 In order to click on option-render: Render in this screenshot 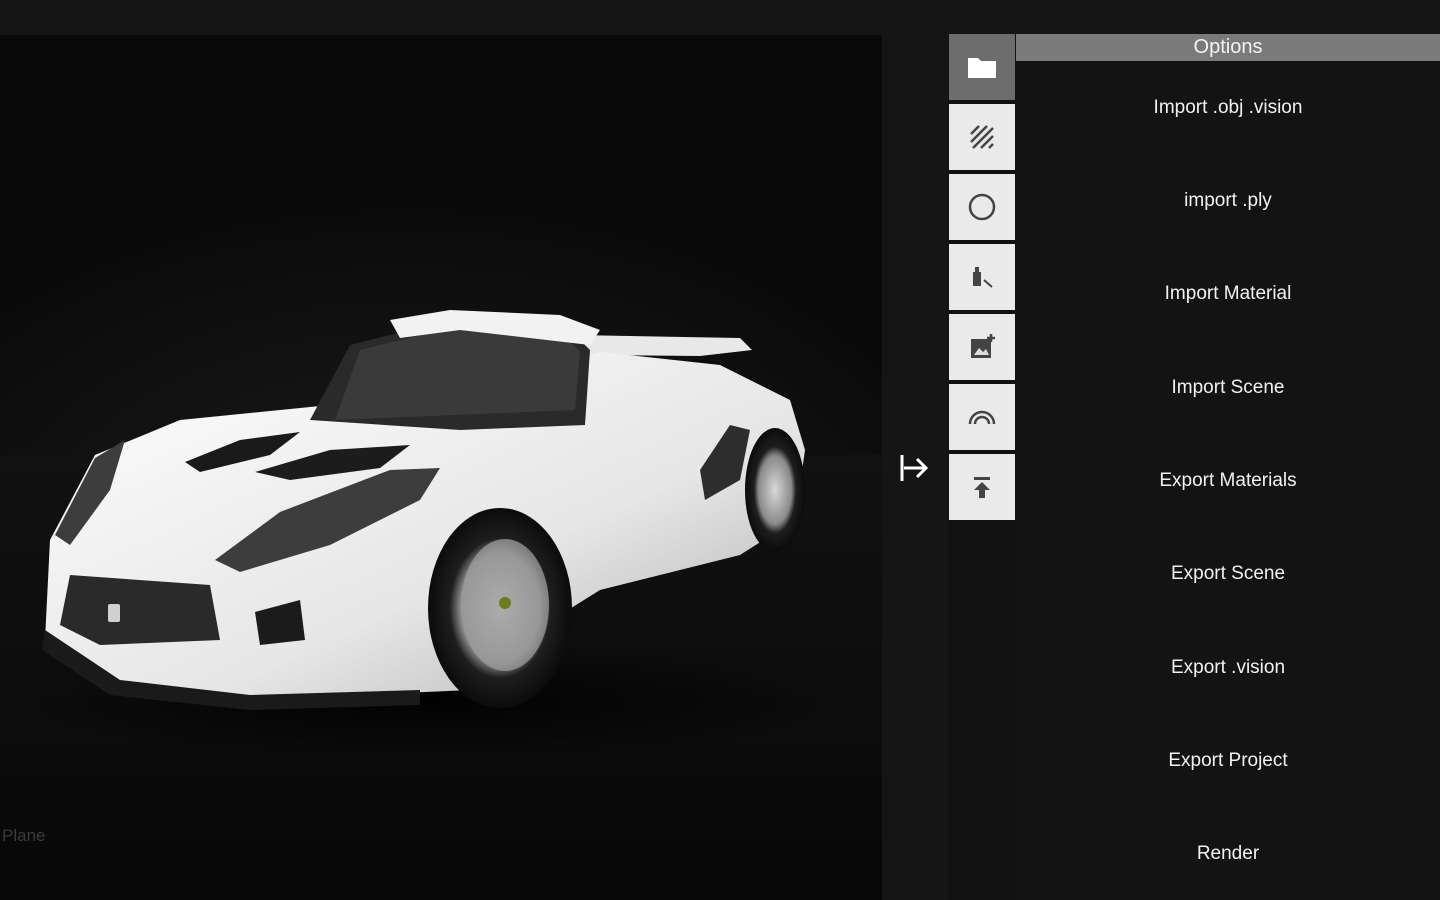, I will do `click(1228, 854)`.